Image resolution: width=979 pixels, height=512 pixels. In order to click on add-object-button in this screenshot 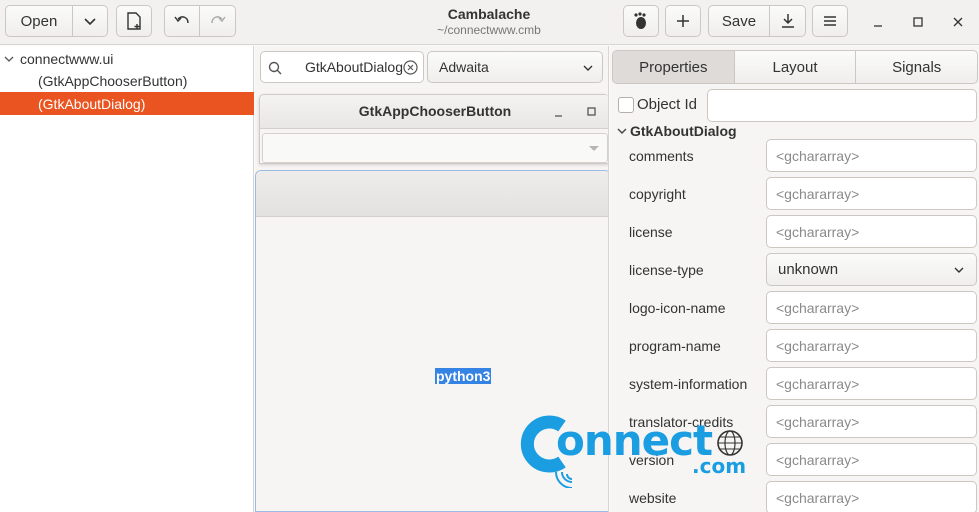, I will do `click(683, 21)`.